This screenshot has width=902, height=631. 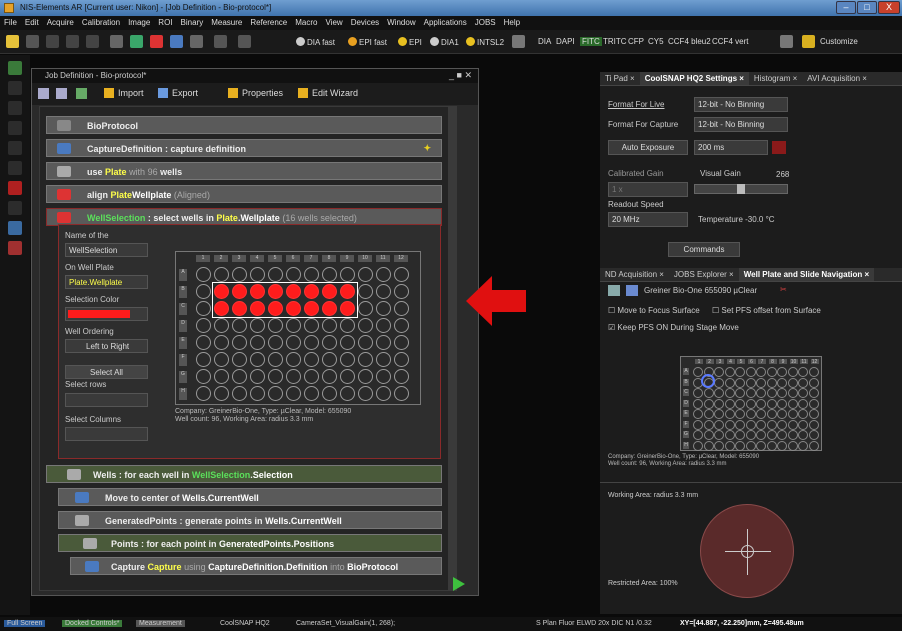 I want to click on annotation-icon, so click(x=15, y=168).